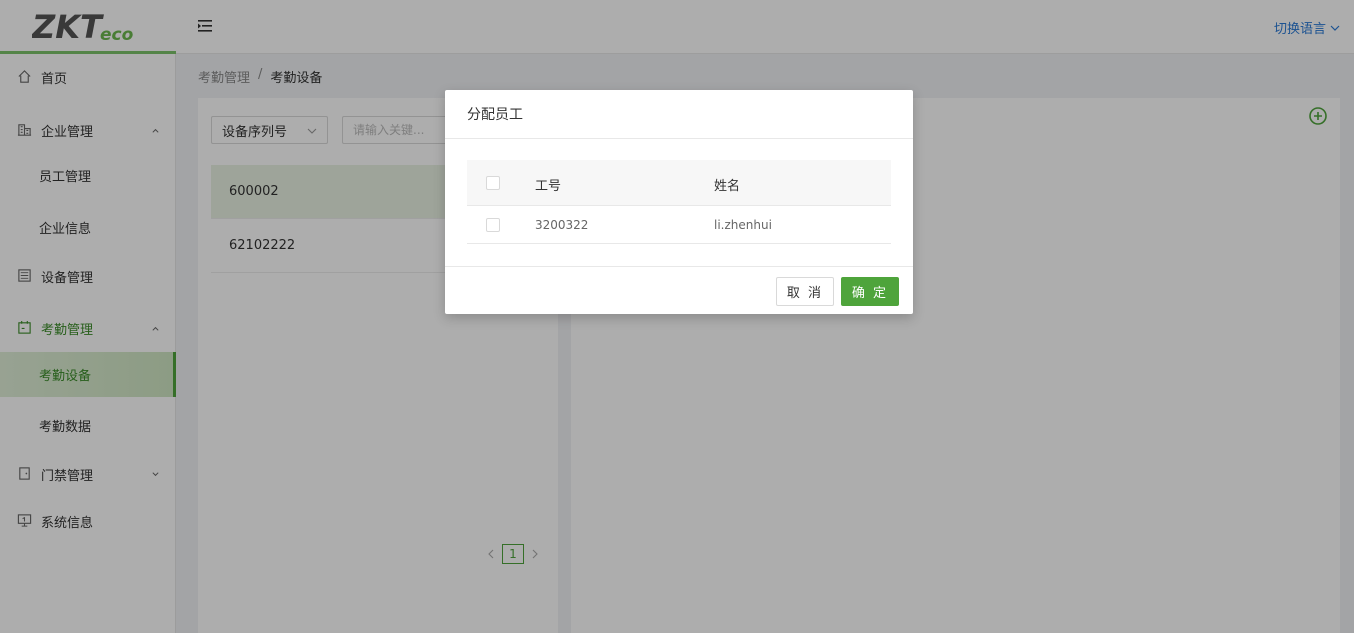 Image resolution: width=1354 pixels, height=633 pixels. What do you see at coordinates (679, 114) in the screenshot?
I see `dialog-title: 分配员工` at bounding box center [679, 114].